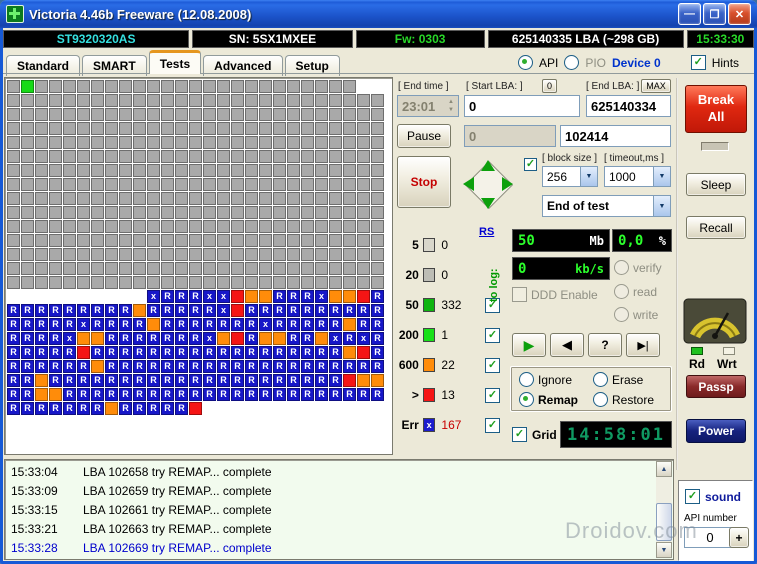  Describe the element at coordinates (664, 550) in the screenshot. I see `scroll-down-icon: ▼` at that location.